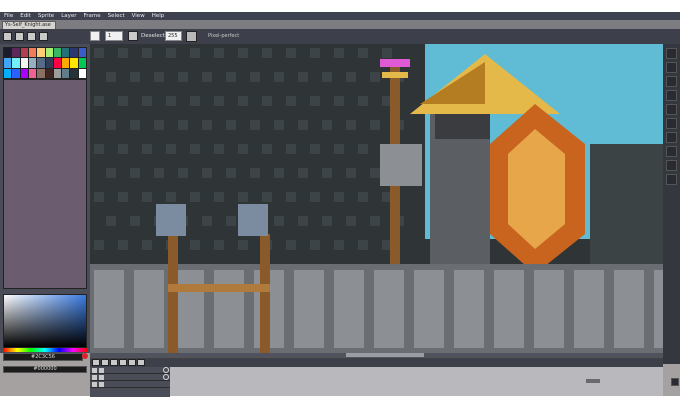 Image resolution: width=680 pixels, height=409 pixels. I want to click on brush-size-input: 1, so click(114, 36).